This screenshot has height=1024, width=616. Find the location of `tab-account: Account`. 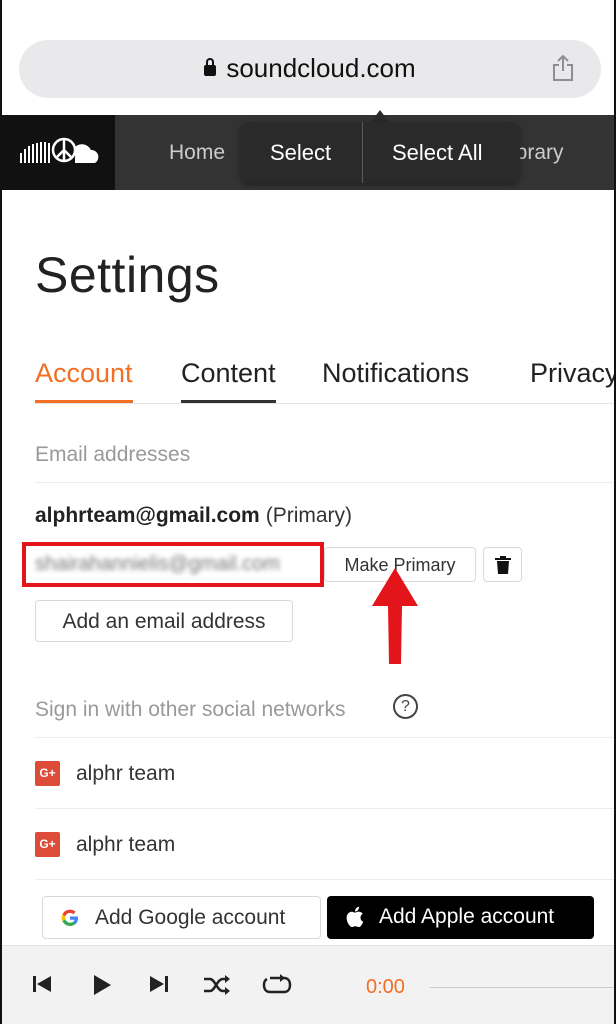

tab-account: Account is located at coordinates (84, 380).